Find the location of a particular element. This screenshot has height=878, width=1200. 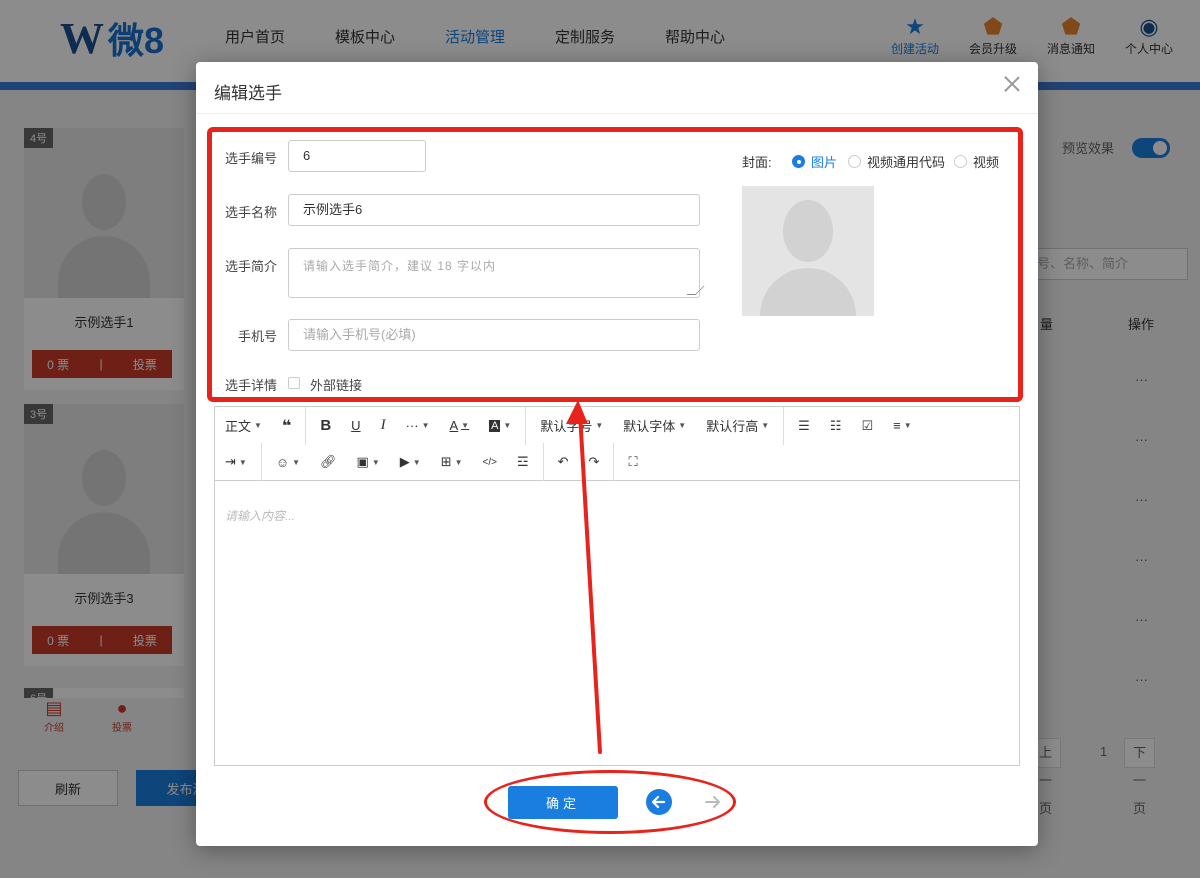

fullscreen-icon: ⛶ is located at coordinates (632, 462).